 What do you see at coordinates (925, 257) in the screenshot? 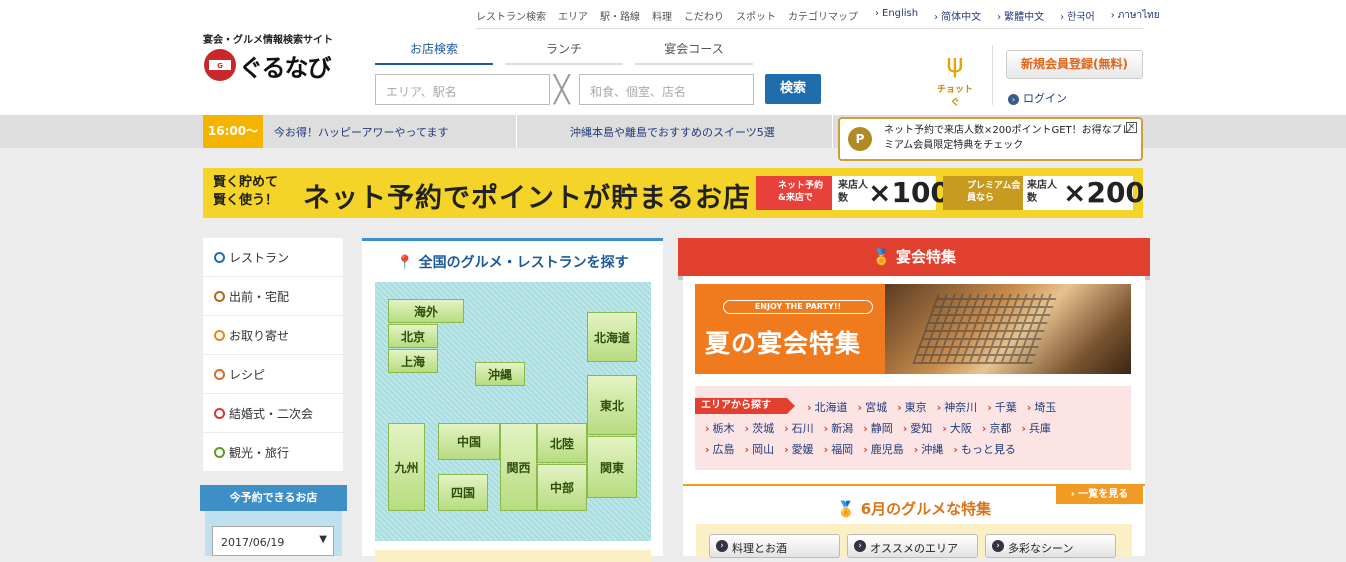
I see `enkai-title: 宴会特集` at bounding box center [925, 257].